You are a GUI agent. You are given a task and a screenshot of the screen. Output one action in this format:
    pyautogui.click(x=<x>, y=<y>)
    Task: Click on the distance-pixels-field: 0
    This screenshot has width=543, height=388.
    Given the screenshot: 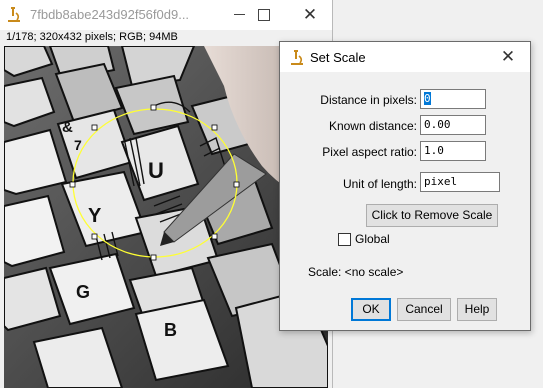 What is the action you would take?
    pyautogui.click(x=453, y=99)
    